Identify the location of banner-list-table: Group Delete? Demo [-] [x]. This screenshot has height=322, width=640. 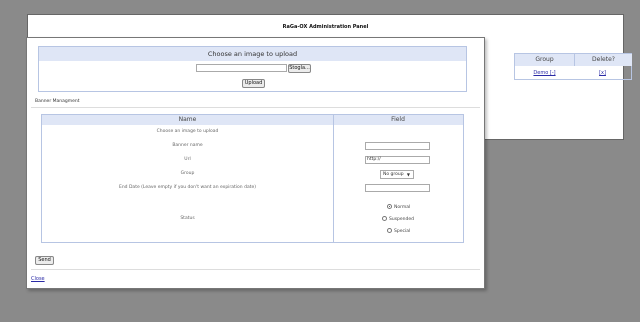
(573, 66).